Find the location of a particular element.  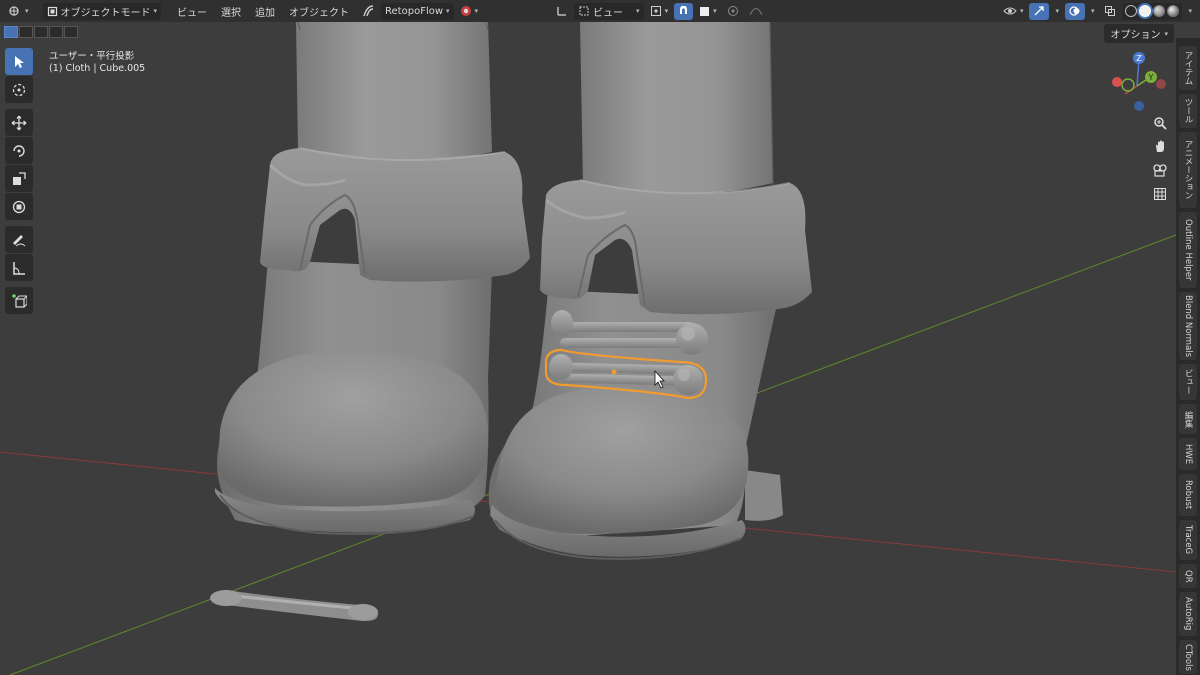

menu-select: 選択 is located at coordinates (231, 11).